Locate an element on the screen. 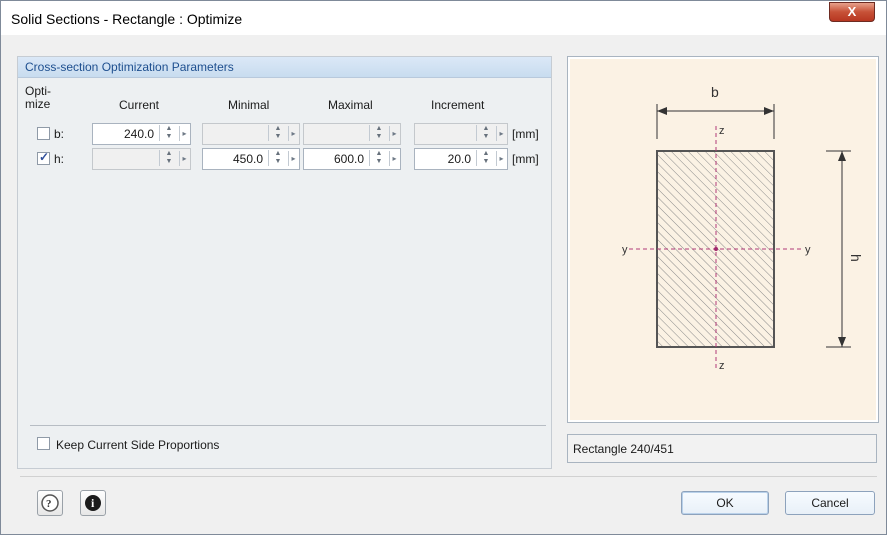  optimize-h-checkbox is located at coordinates (43, 157).